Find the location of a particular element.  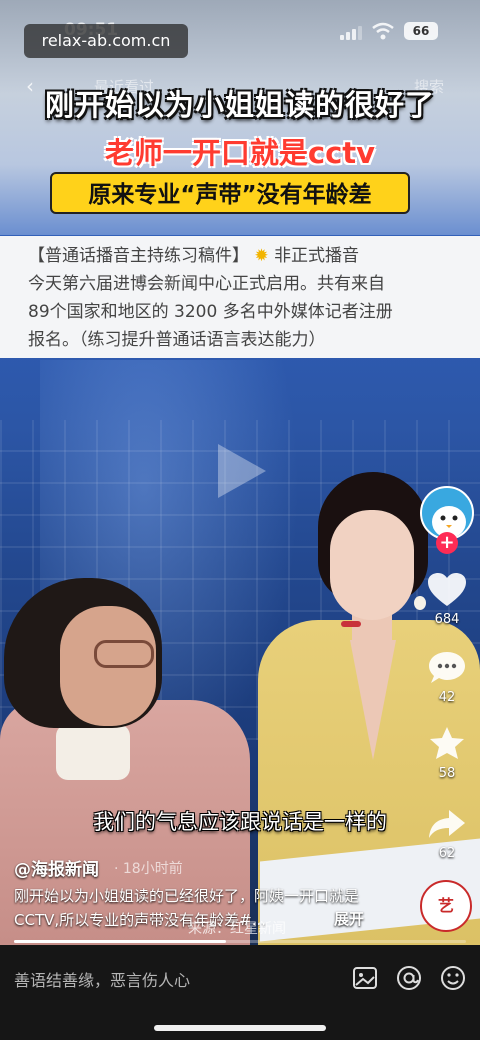

share-button: 62 is located at coordinates (447, 833).